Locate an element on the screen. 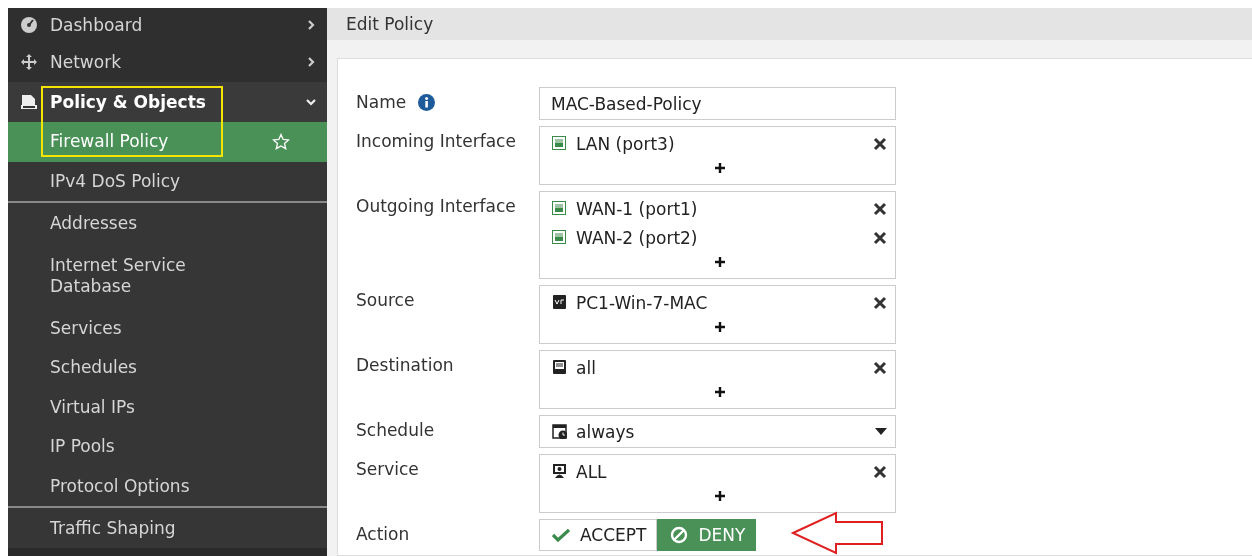  document-icon is located at coordinates (29, 102).